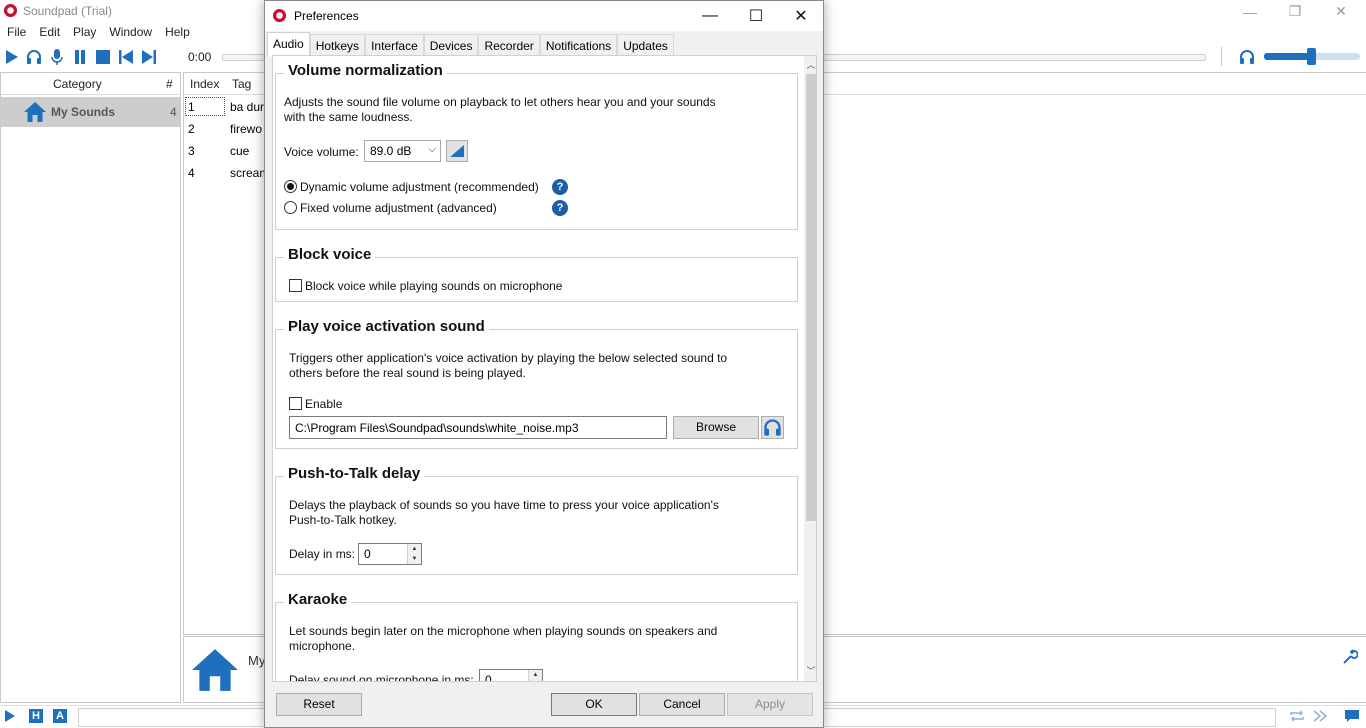 Image resolution: width=1366 pixels, height=728 pixels. What do you see at coordinates (49, 33) in the screenshot?
I see `menu-edit: Edit` at bounding box center [49, 33].